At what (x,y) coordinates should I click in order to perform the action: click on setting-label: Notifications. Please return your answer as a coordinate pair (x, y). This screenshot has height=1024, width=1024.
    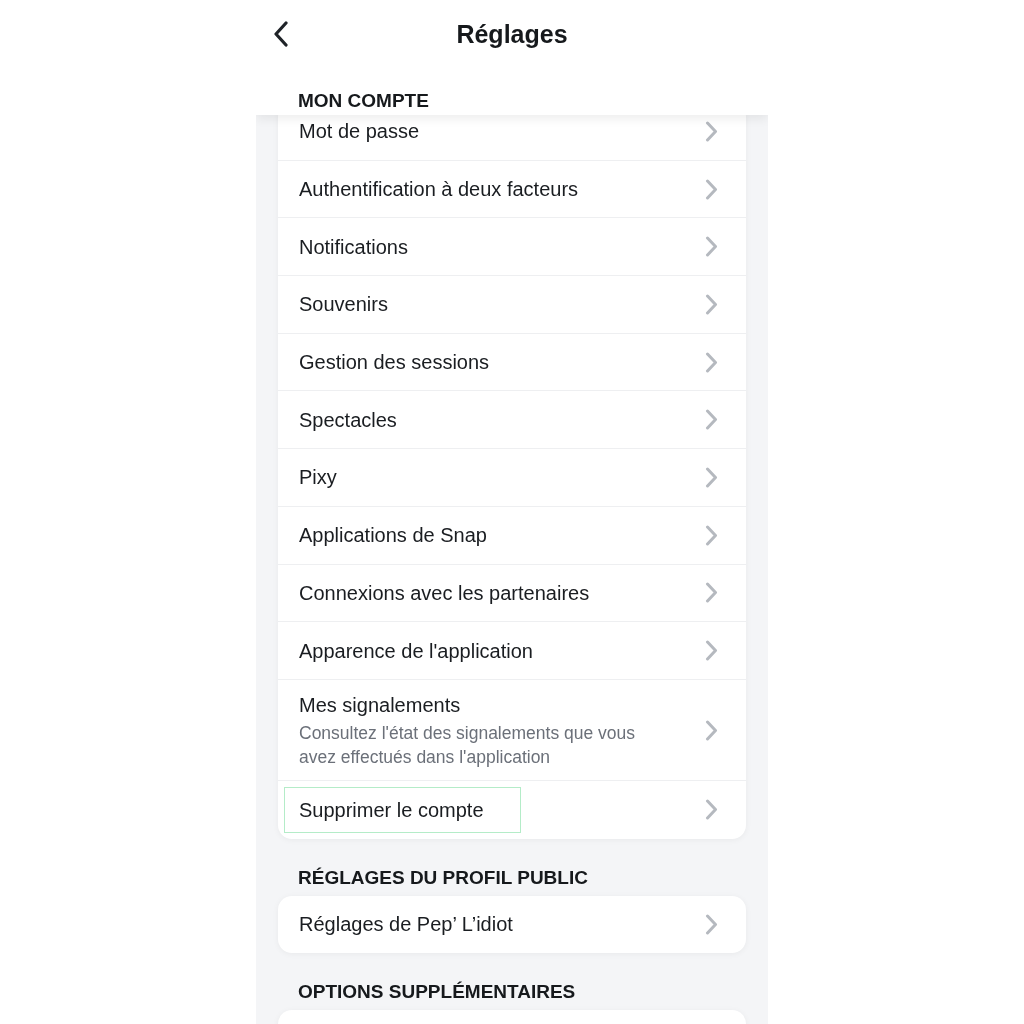
    Looking at the image, I should click on (353, 246).